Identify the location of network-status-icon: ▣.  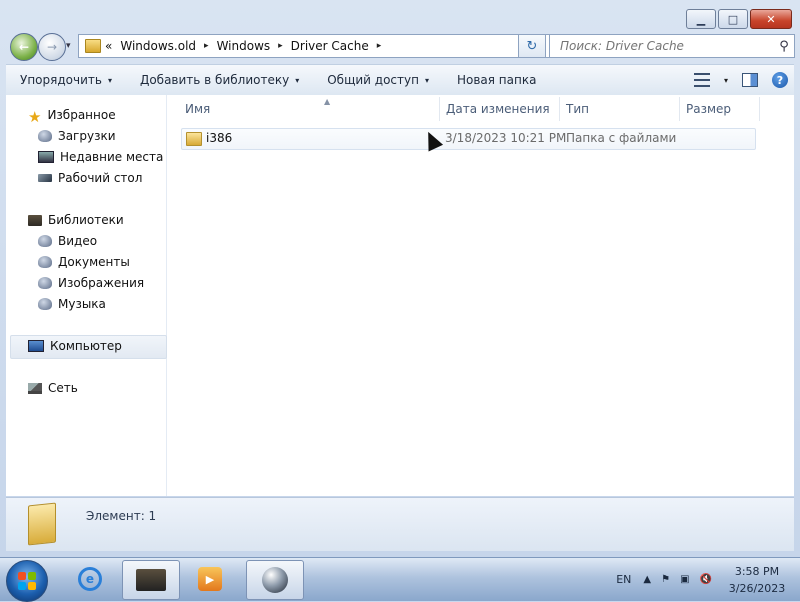
(684, 579).